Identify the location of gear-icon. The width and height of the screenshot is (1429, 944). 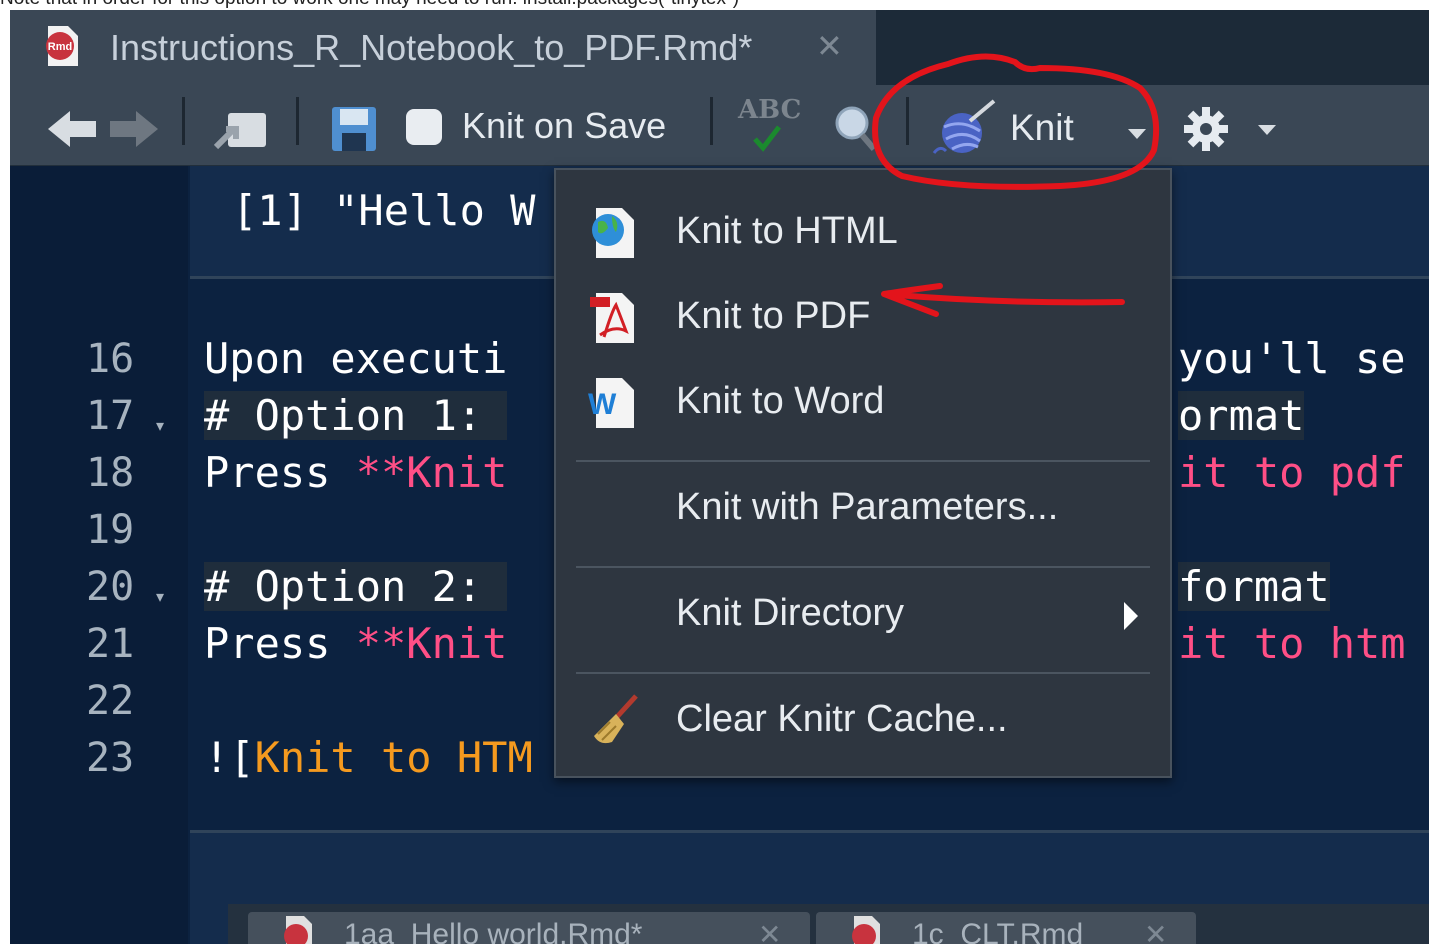
(1206, 129).